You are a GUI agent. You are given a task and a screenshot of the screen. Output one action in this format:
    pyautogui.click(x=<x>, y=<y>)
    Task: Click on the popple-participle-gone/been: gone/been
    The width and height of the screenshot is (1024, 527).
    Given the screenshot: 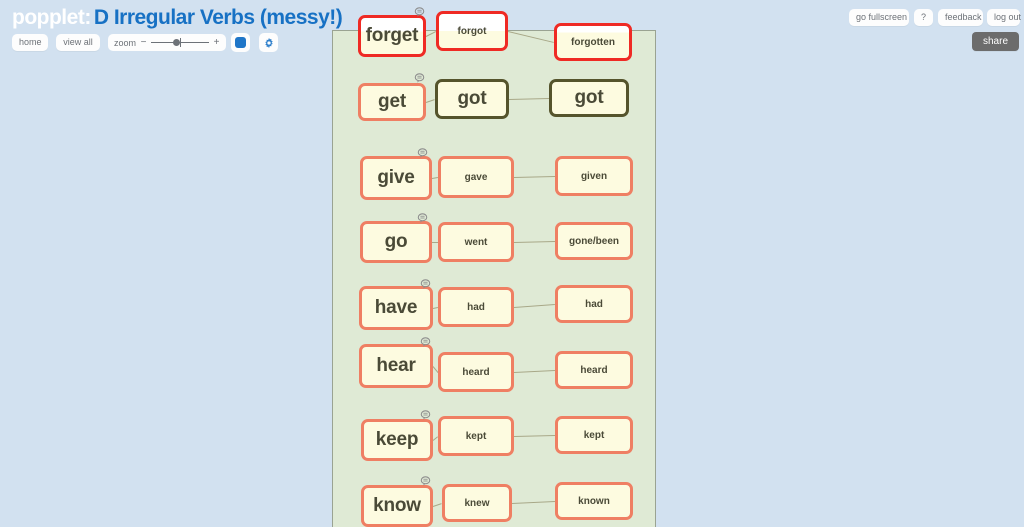 What is the action you would take?
    pyautogui.click(x=594, y=241)
    